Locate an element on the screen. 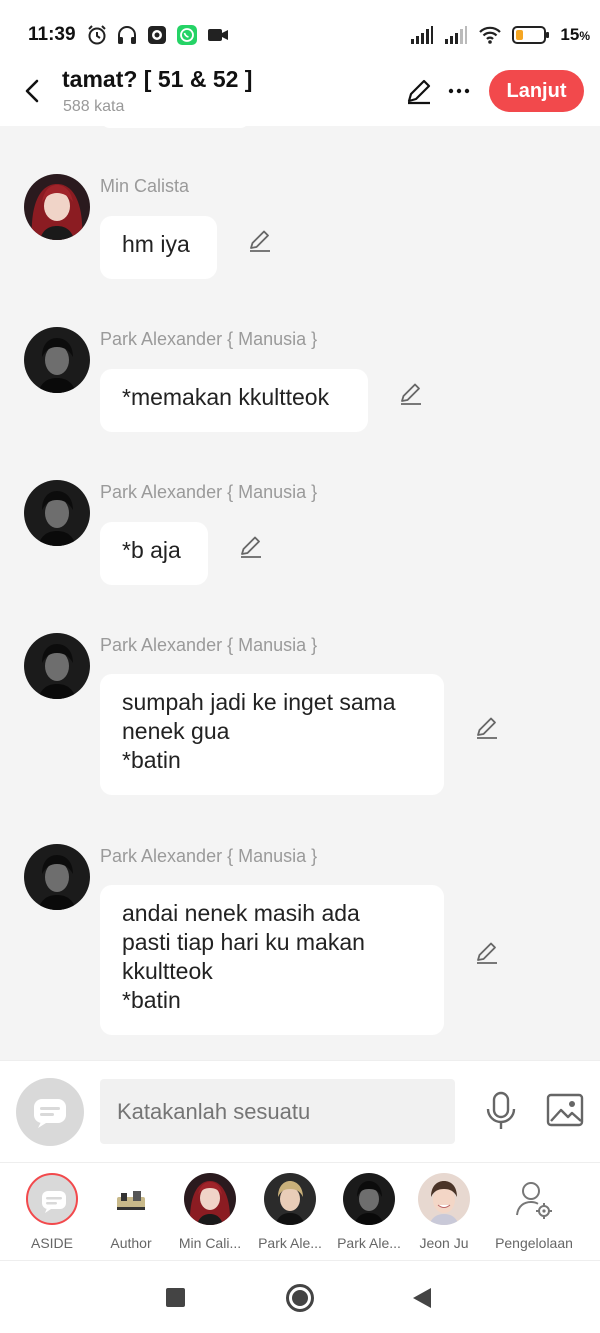 Image resolution: width=600 pixels, height=1333 pixels. status-bar: 11:39 15% is located at coordinates (300, 31).